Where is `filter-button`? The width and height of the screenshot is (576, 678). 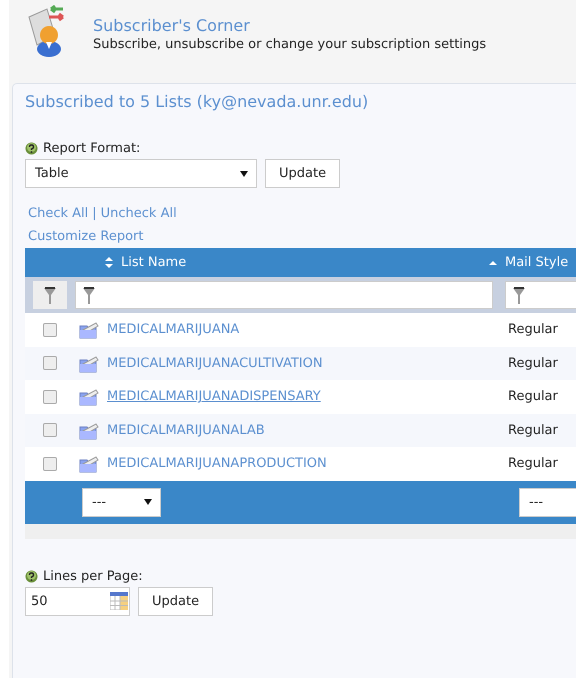 filter-button is located at coordinates (50, 295).